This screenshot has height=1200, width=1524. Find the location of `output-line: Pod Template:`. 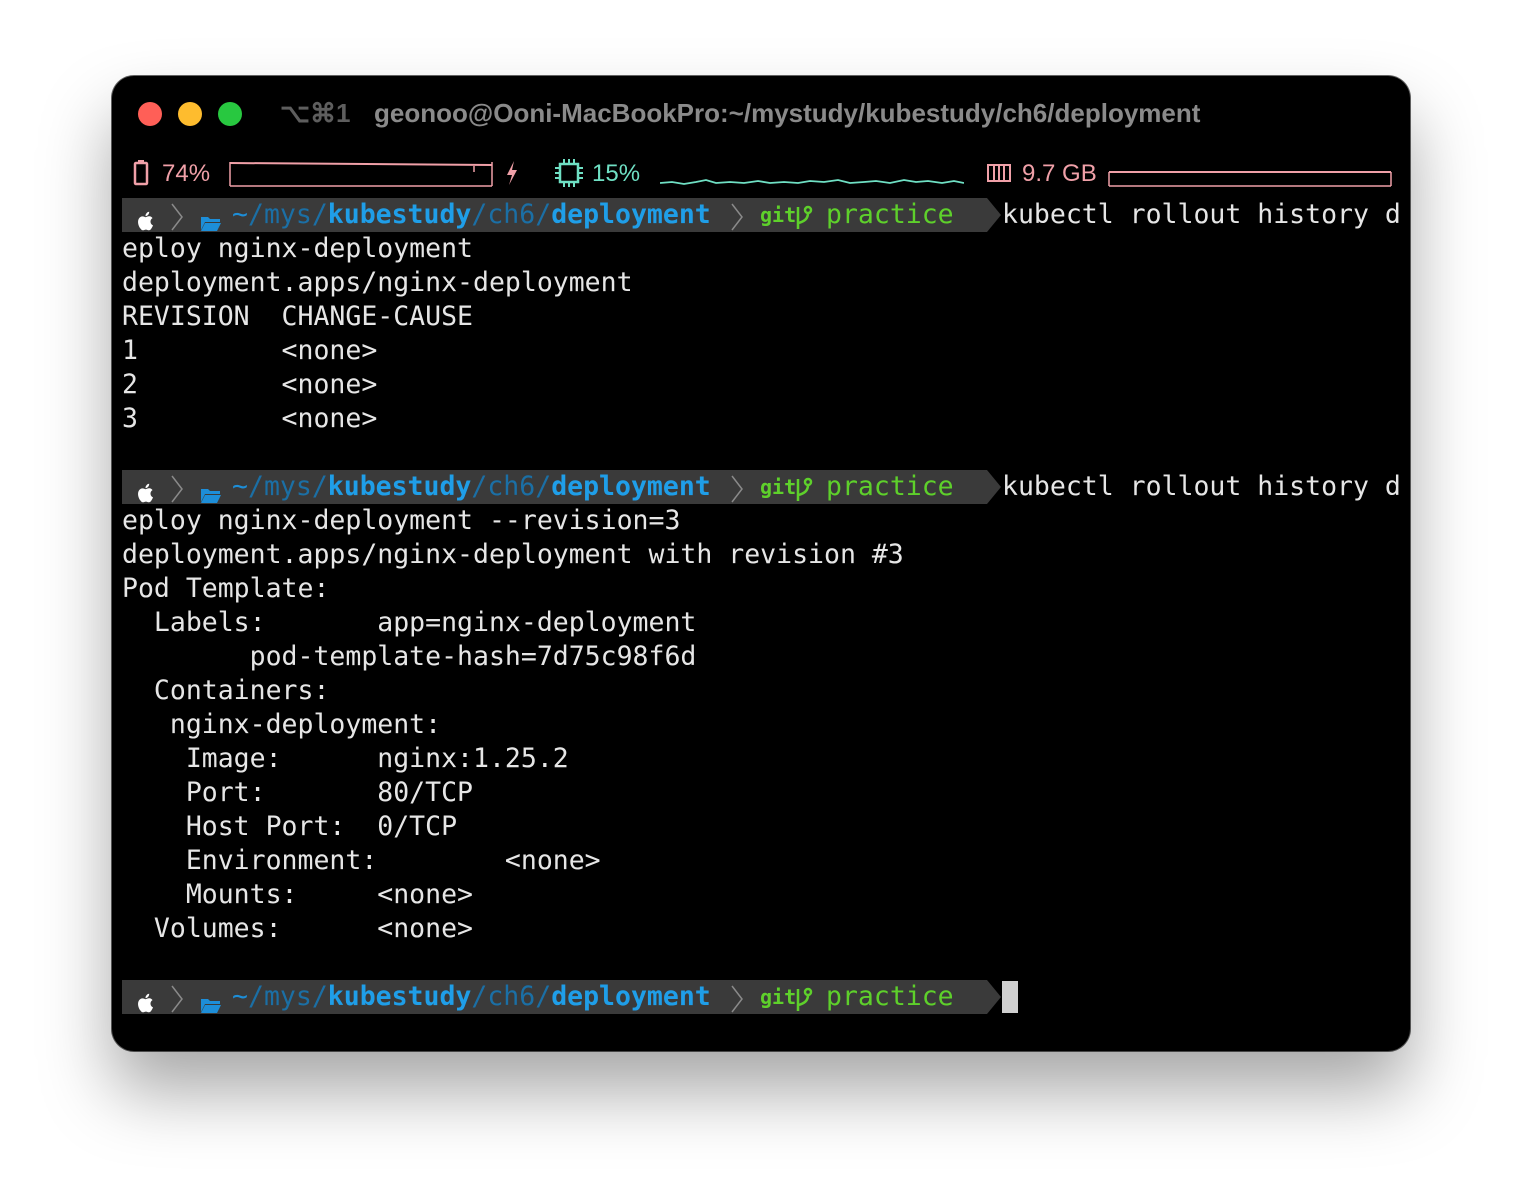

output-line: Pod Template: is located at coordinates (226, 588).